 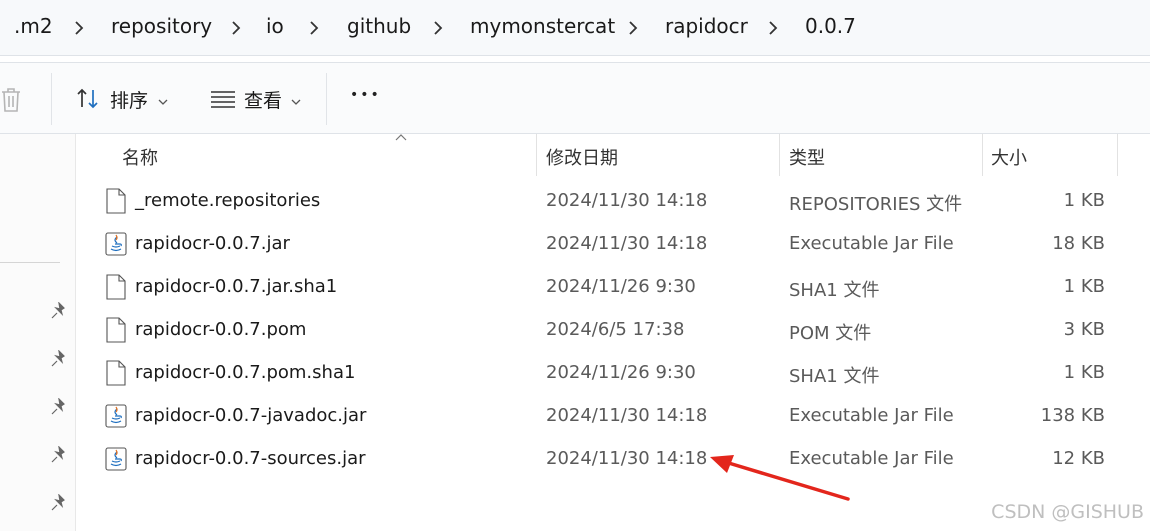 What do you see at coordinates (87, 98) in the screenshot?
I see `sort-arrows-icon` at bounding box center [87, 98].